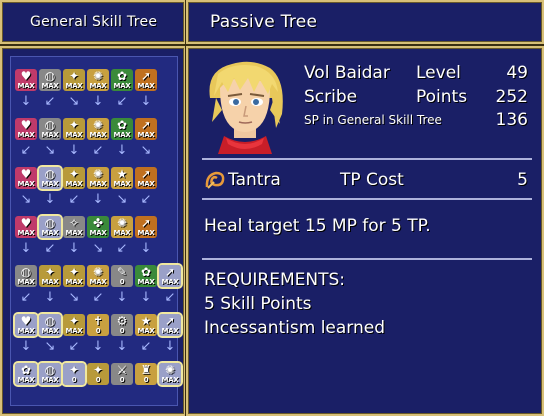 This screenshot has width=544, height=416. What do you see at coordinates (331, 97) in the screenshot?
I see `actor-class: Scribe` at bounding box center [331, 97].